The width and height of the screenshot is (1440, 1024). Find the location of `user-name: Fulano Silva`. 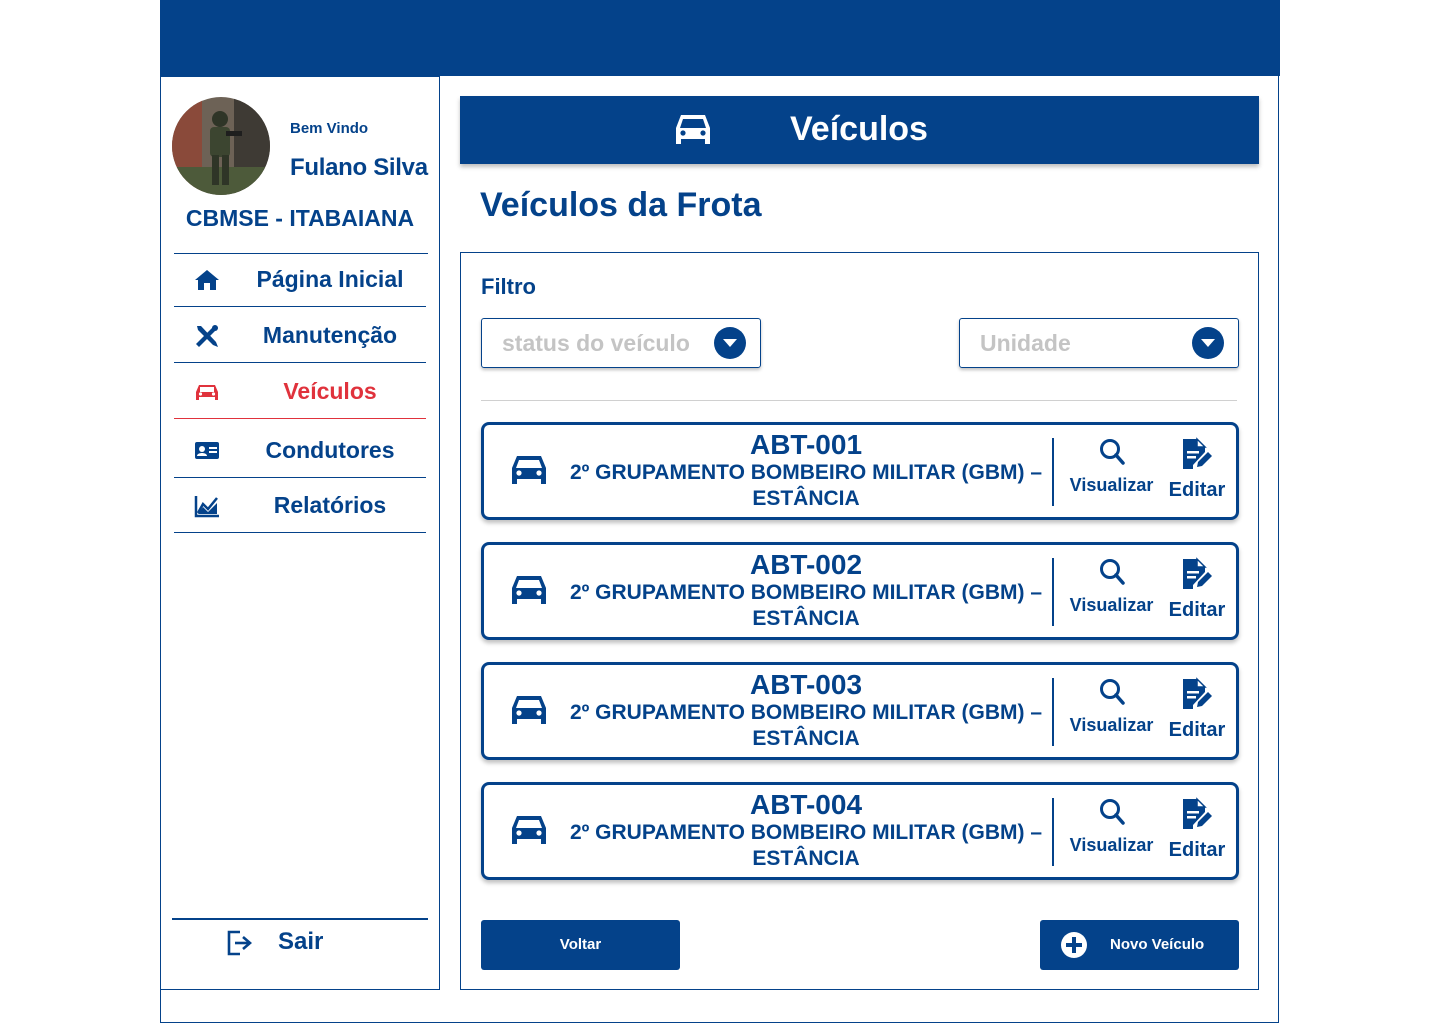

user-name: Fulano Silva is located at coordinates (359, 167).